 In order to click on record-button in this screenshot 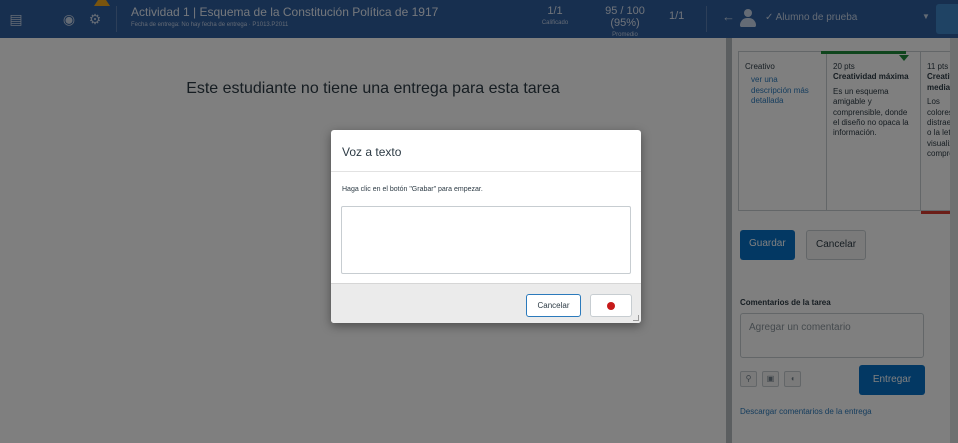, I will do `click(611, 305)`.